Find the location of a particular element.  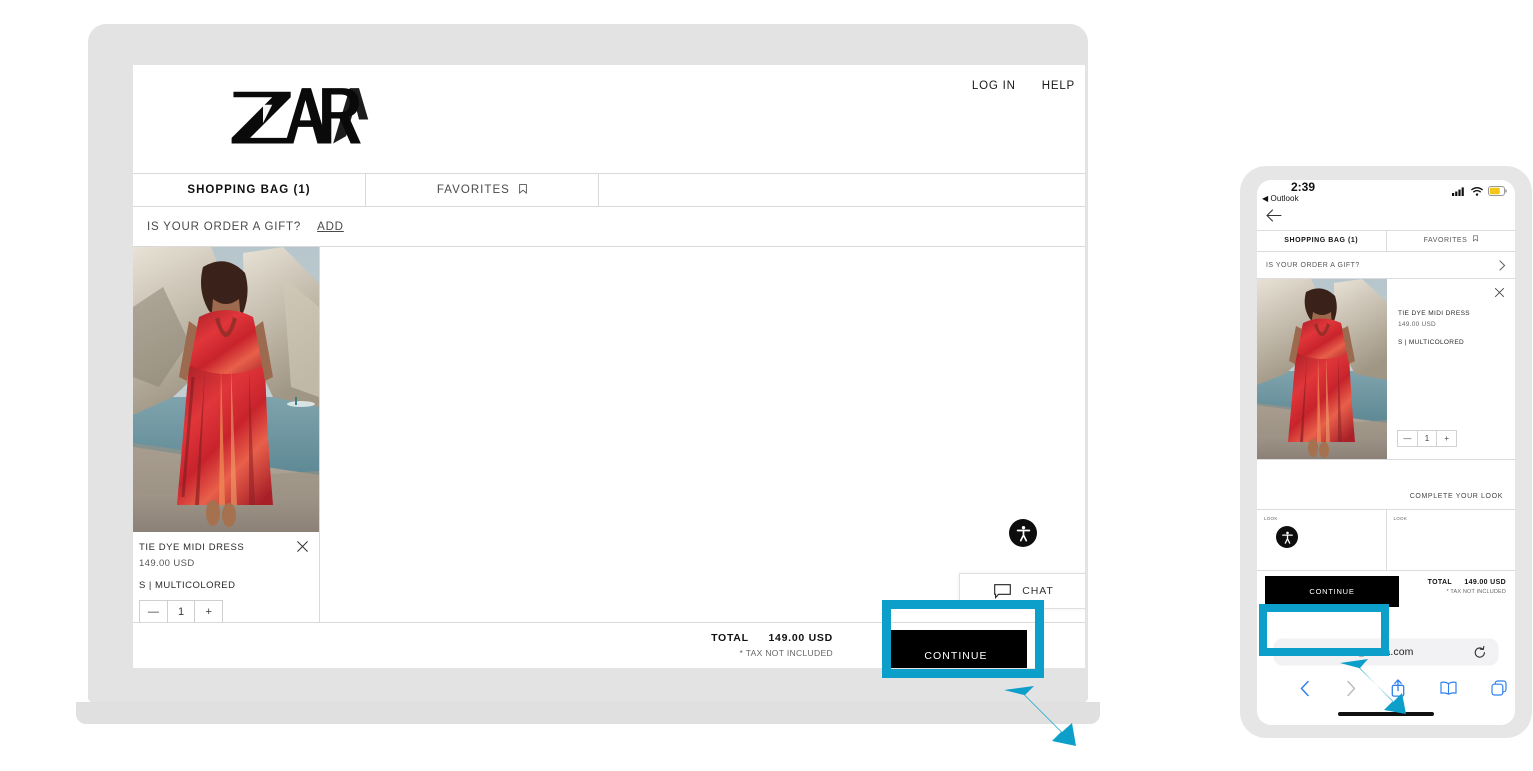

pointer-arrow-phone is located at coordinates (1373, 686).